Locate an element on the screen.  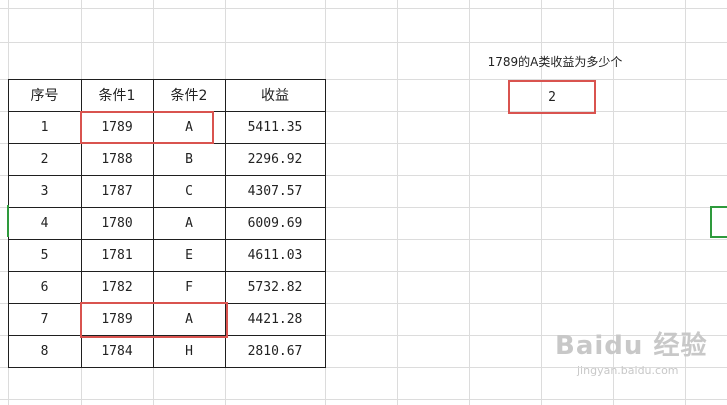
cell-seq: 2 is located at coordinates (44, 159).